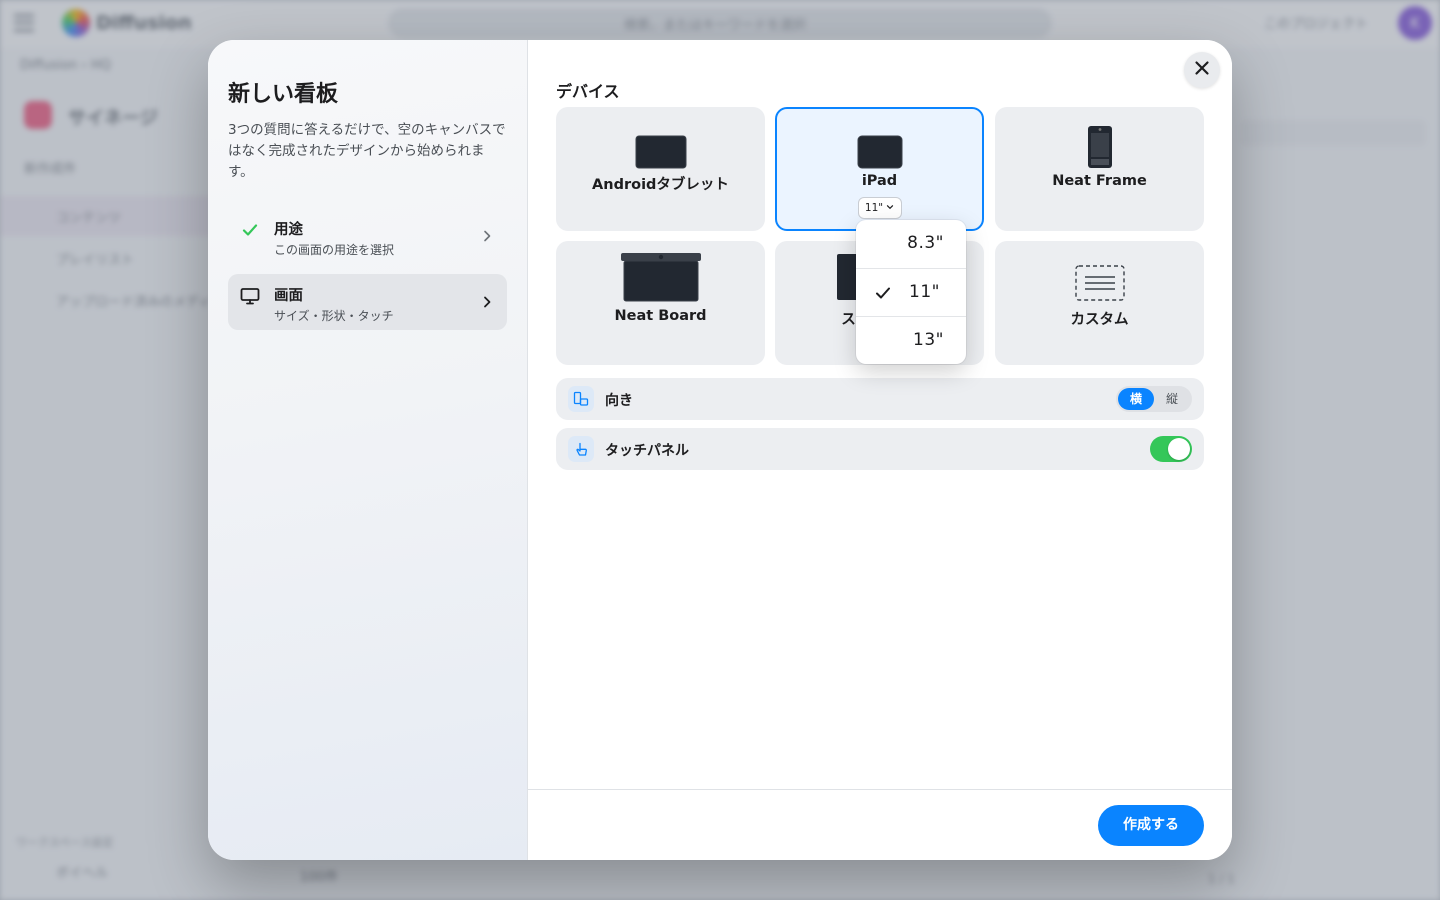 This screenshot has width=1440, height=900. Describe the element at coordinates (647, 451) in the screenshot. I see `touch-panel-label: タッチパネル` at that location.